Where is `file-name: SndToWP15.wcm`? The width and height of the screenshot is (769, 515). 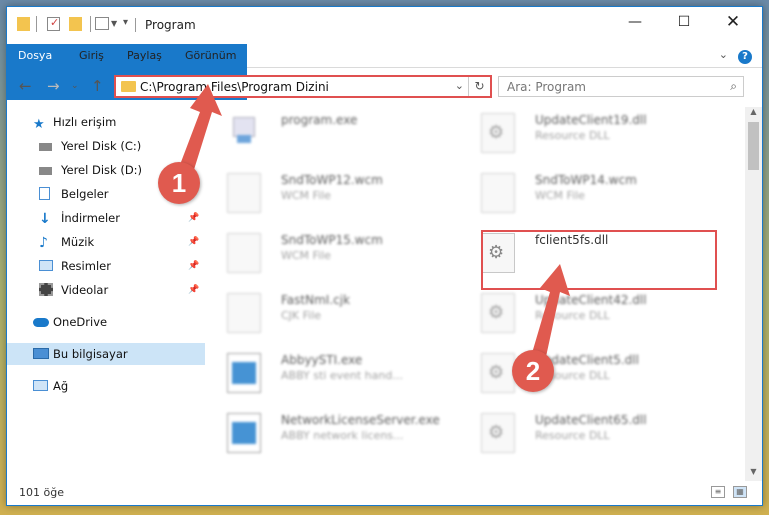 file-name: SndToWP15.wcm is located at coordinates (332, 240).